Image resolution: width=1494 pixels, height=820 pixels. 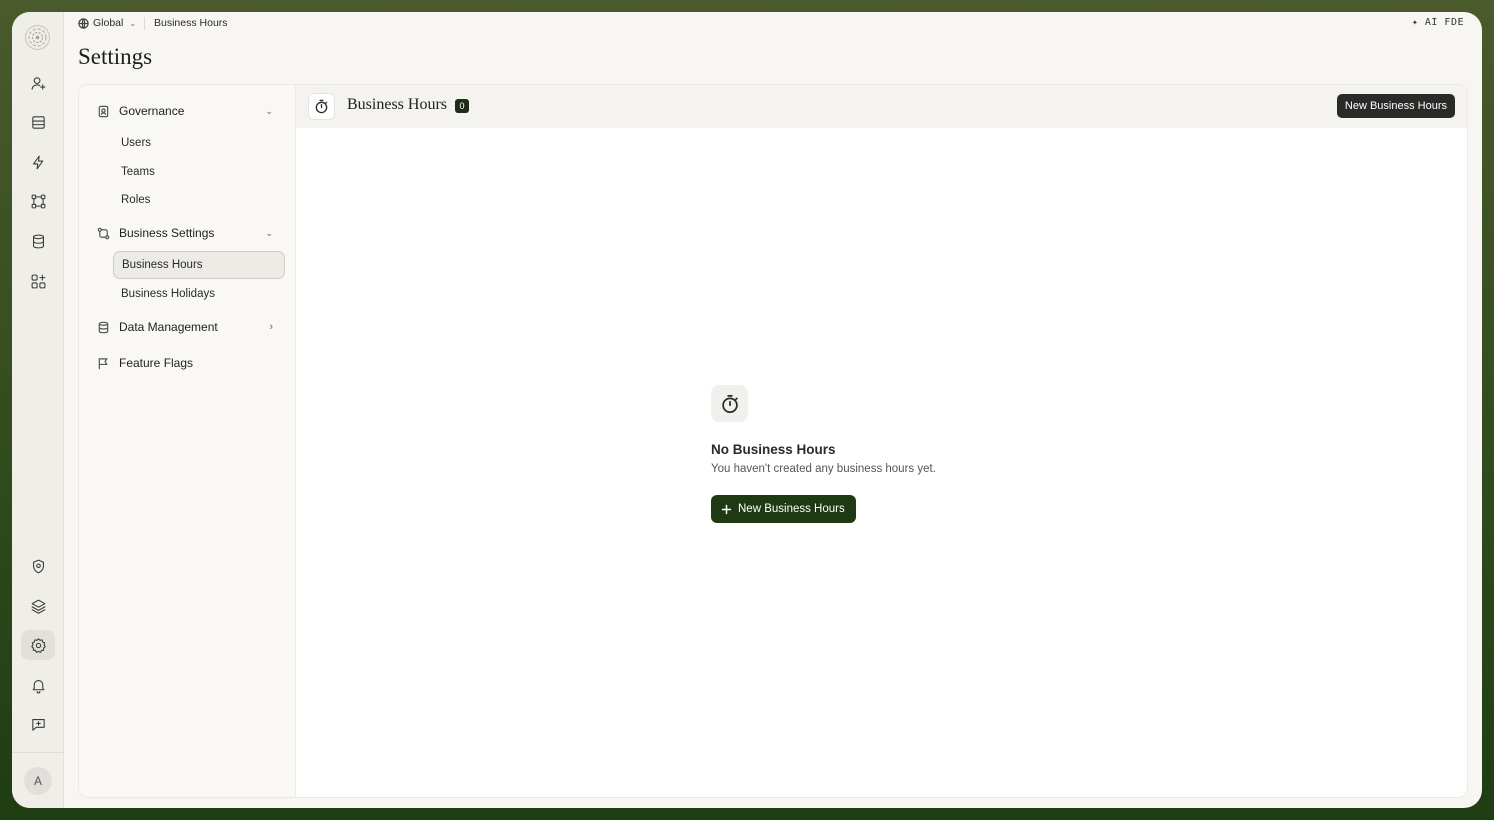 I want to click on breadcrumb-current: Business Hours, so click(x=191, y=23).